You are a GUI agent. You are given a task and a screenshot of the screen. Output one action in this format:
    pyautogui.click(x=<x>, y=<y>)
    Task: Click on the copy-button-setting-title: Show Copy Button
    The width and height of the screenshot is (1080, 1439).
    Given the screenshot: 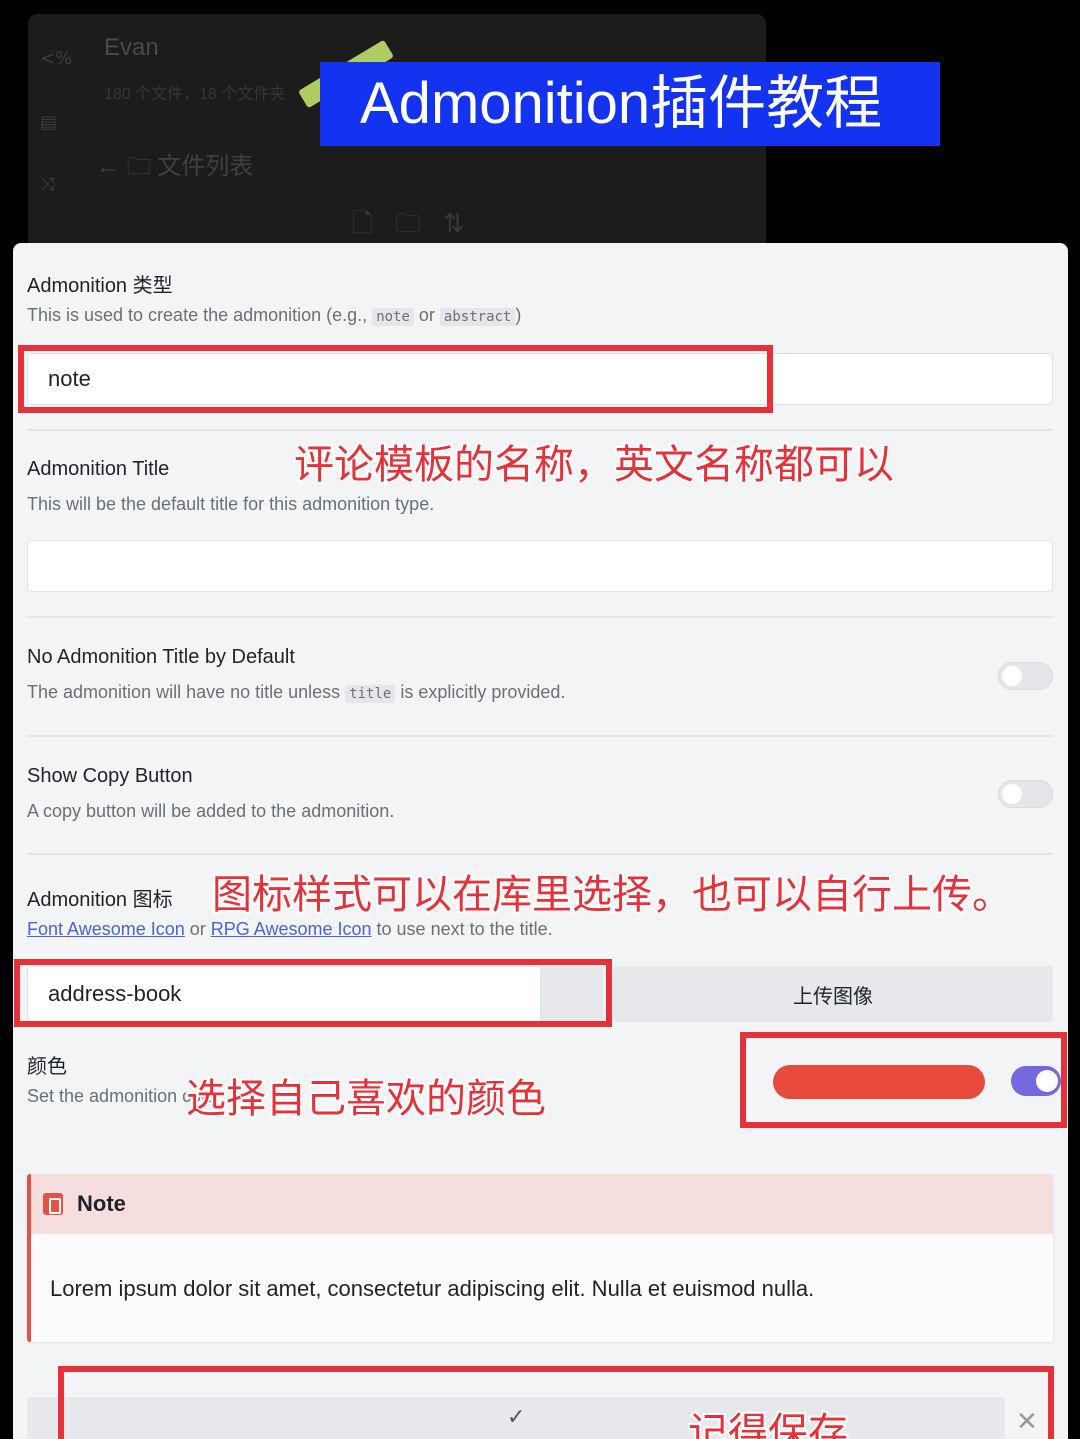 What is the action you would take?
    pyautogui.click(x=110, y=776)
    